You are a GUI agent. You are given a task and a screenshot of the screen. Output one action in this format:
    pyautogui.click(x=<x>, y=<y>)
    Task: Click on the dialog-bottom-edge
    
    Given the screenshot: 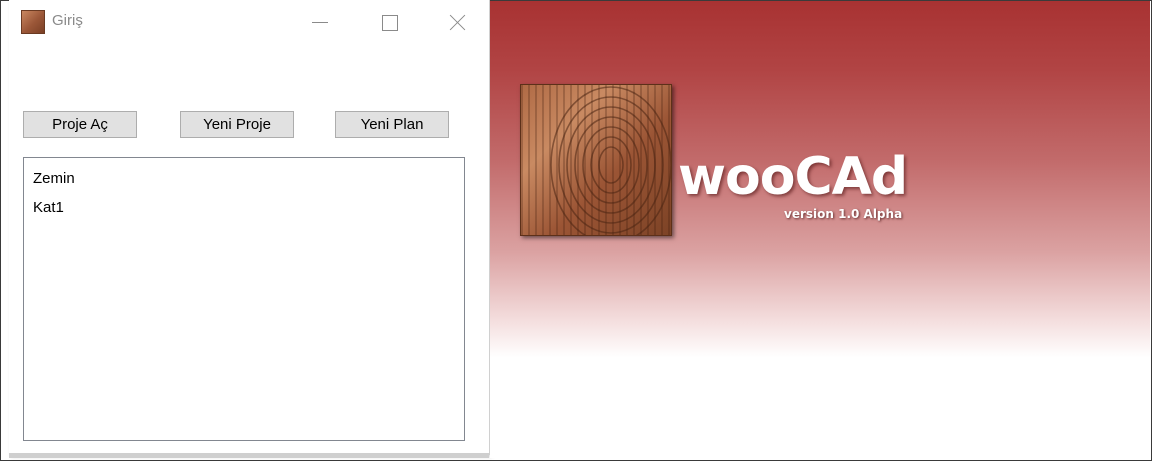 What is the action you would take?
    pyautogui.click(x=249, y=455)
    